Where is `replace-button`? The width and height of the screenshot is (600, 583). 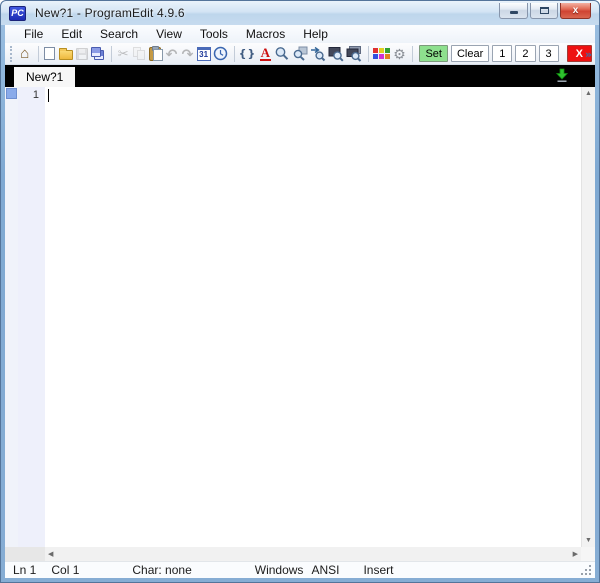
replace-button is located at coordinates (336, 54).